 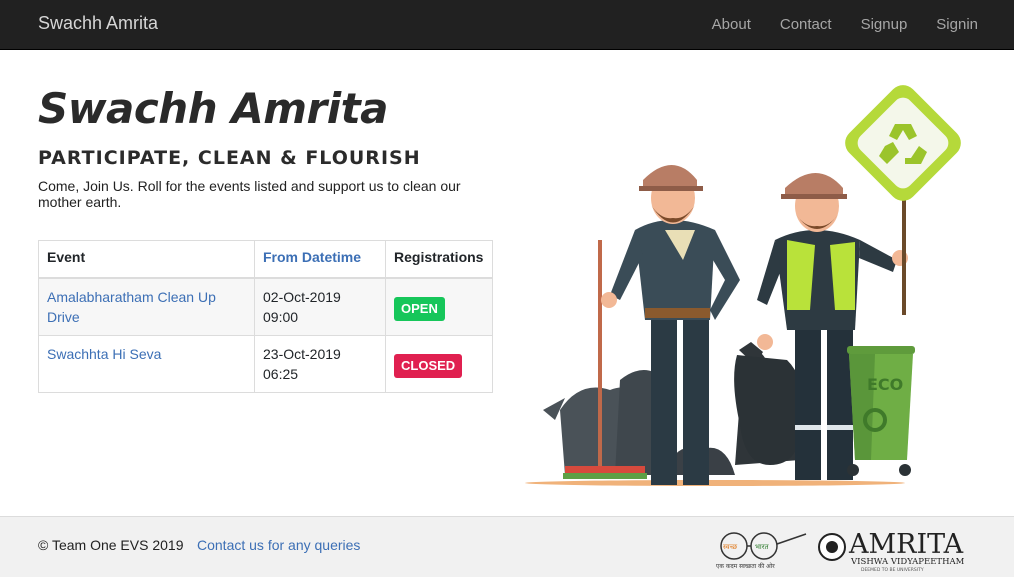 I want to click on copyright-text: © Team One EVS 2019, so click(x=111, y=545).